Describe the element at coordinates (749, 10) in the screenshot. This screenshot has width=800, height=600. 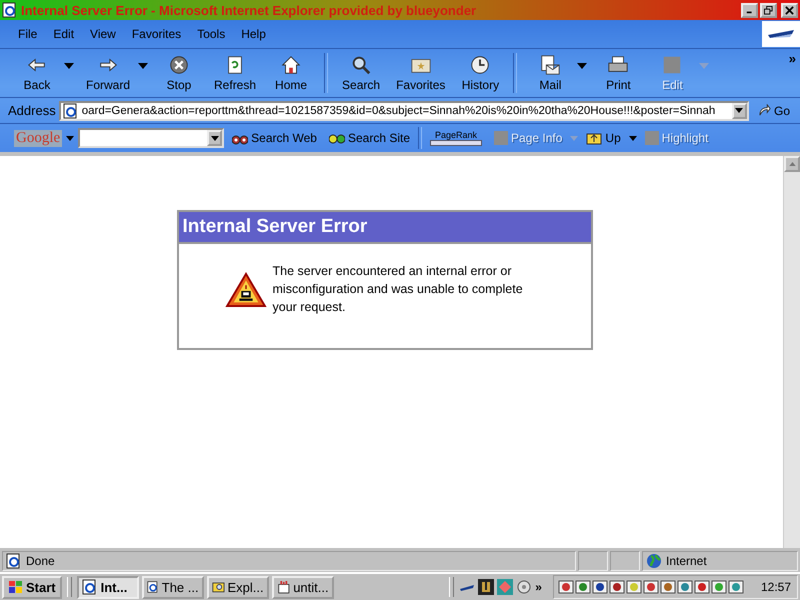
I see `minimize-button` at that location.